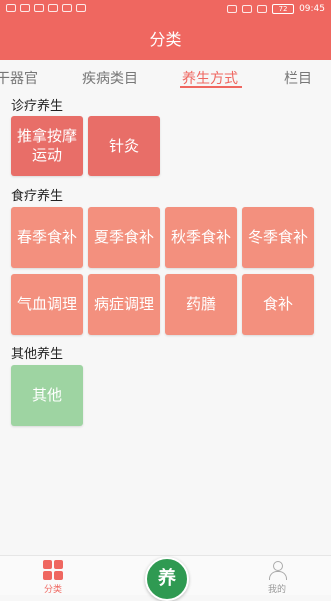  I want to click on eye-icon, so click(232, 9).